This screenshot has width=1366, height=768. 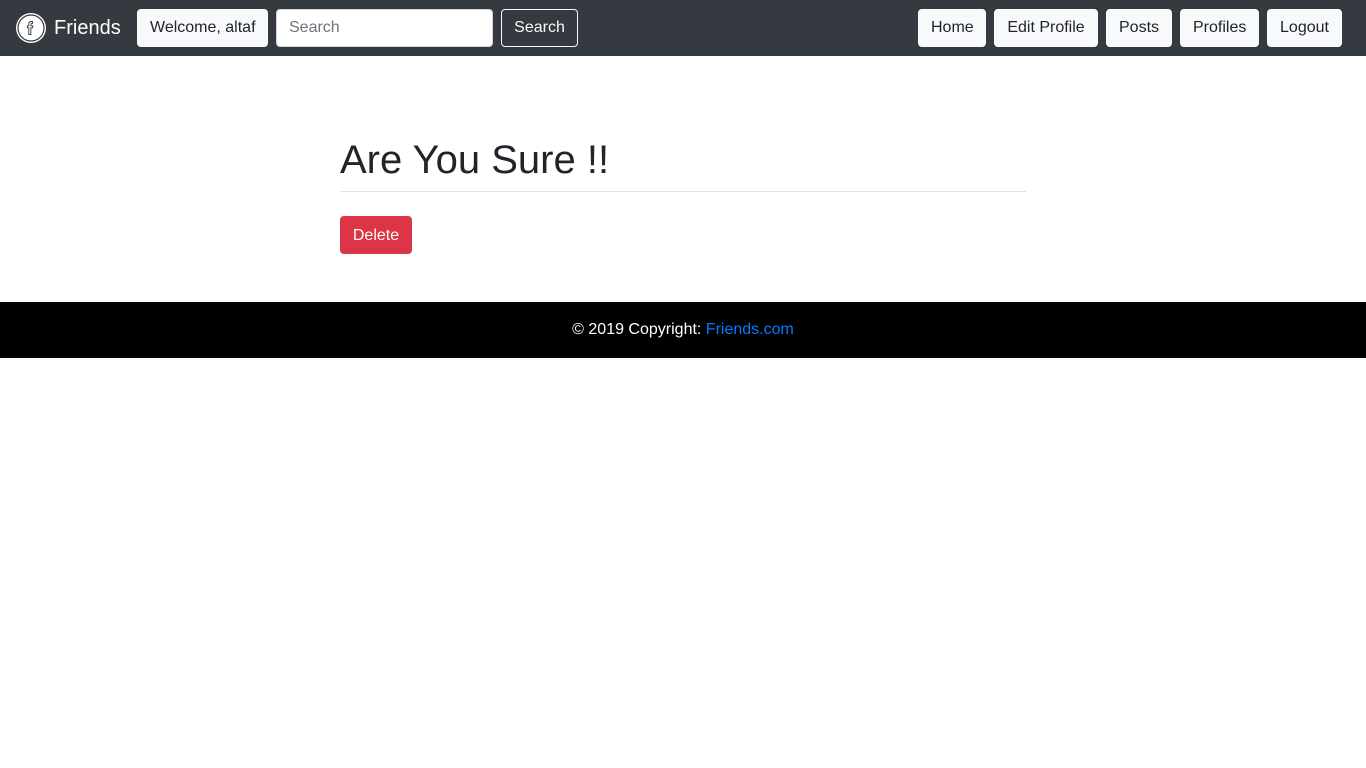 I want to click on footer-site-link: Friends.com, so click(x=750, y=329).